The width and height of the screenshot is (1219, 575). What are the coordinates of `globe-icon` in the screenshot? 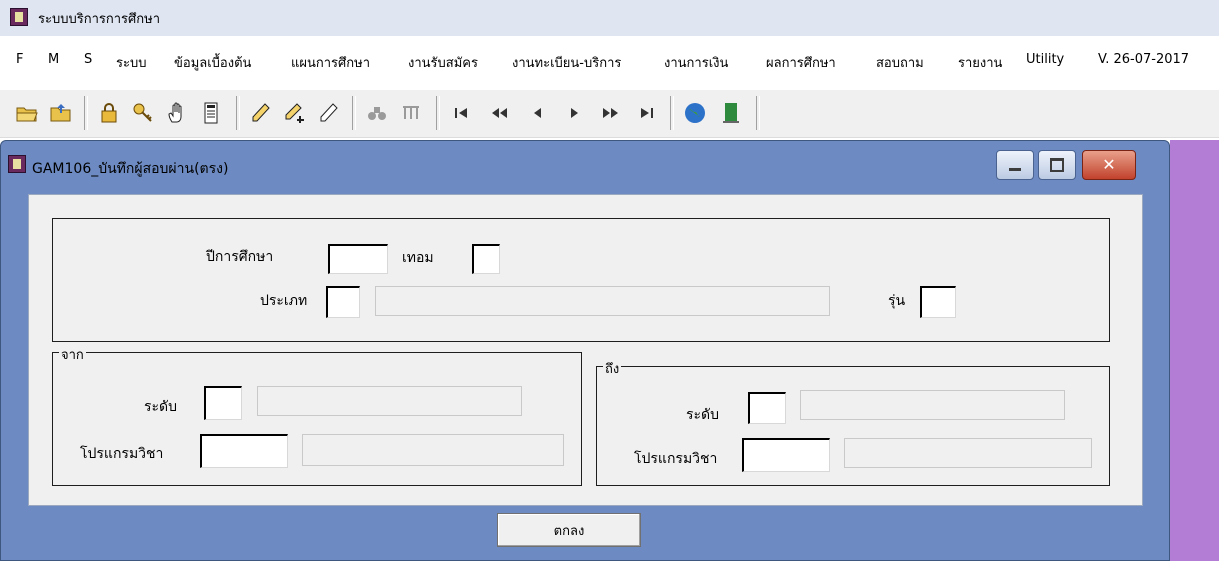 It's located at (695, 113).